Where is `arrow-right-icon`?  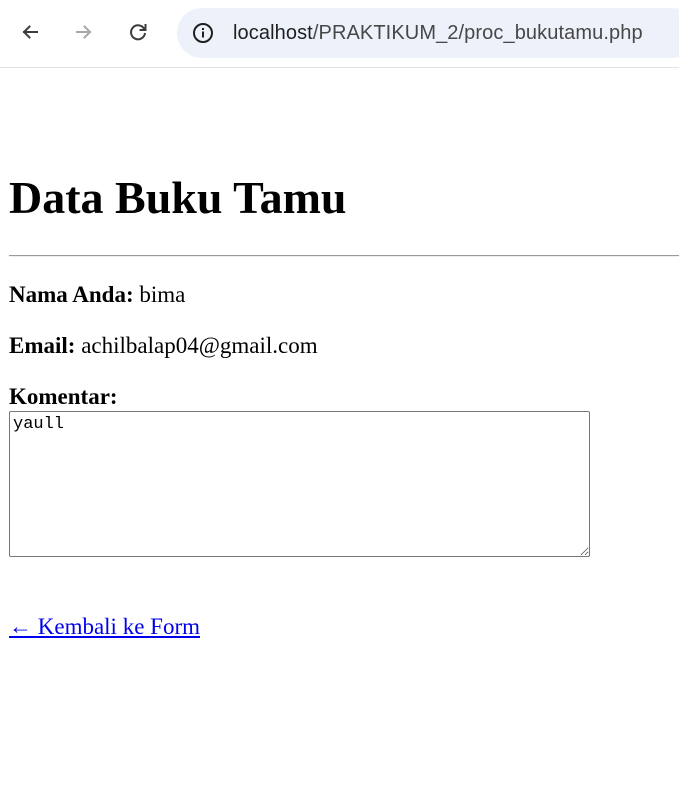
arrow-right-icon is located at coordinates (84, 32).